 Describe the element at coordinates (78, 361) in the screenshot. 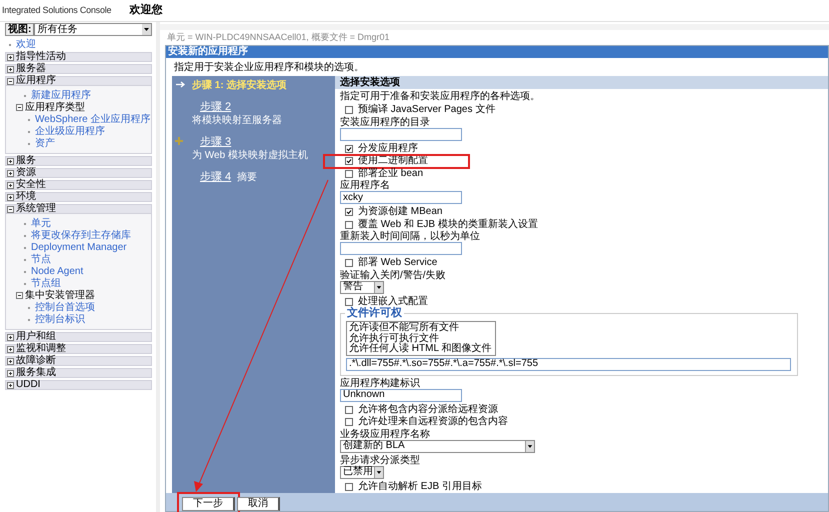

I see `nav-group-header: 故障诊断` at that location.